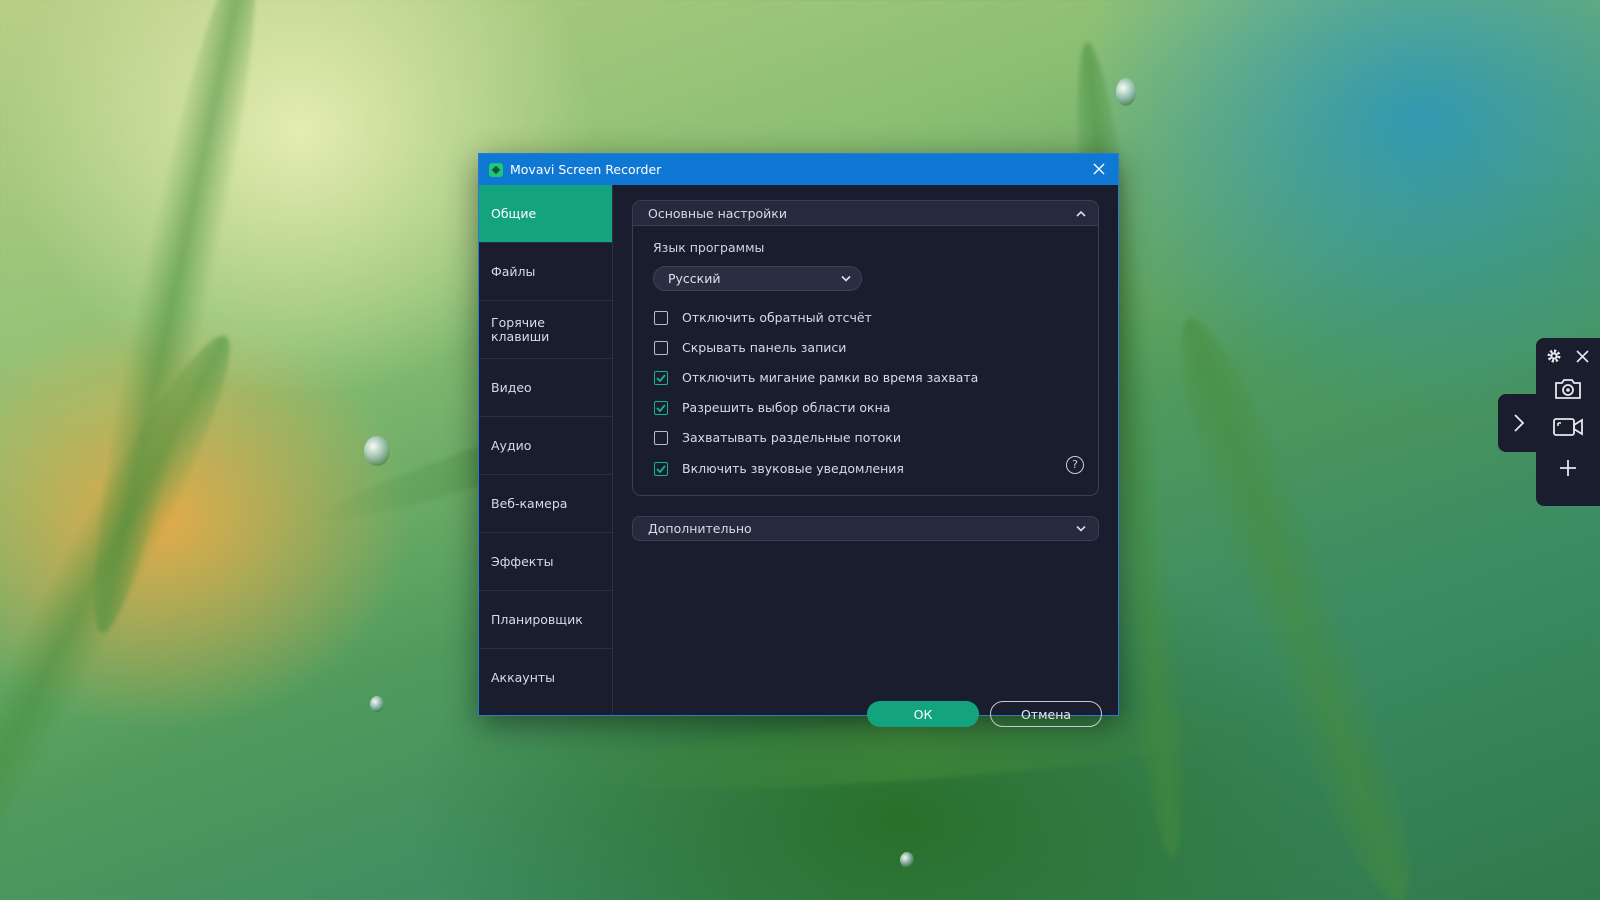  I want to click on sidebar-item-files: Файлы, so click(545, 272).